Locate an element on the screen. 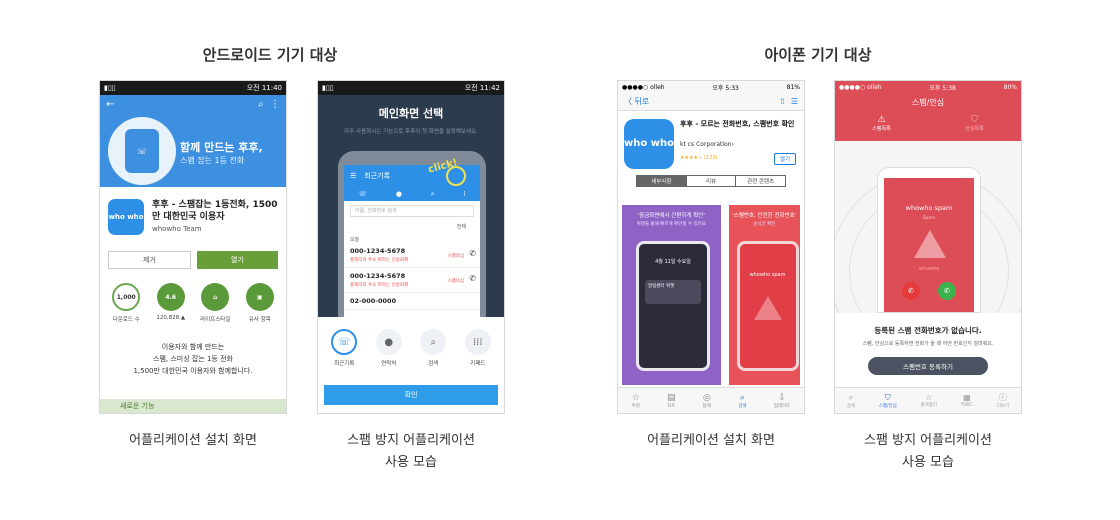  rating-badge: 4.6 is located at coordinates (170, 297).